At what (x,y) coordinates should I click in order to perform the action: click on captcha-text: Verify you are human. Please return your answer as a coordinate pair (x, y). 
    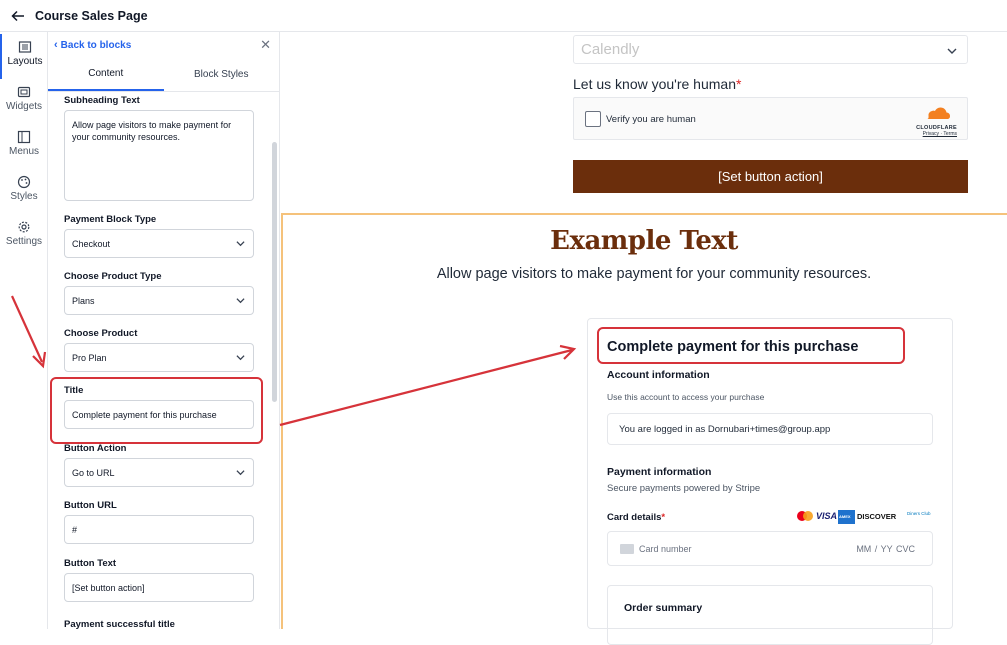
    Looking at the image, I should click on (651, 119).